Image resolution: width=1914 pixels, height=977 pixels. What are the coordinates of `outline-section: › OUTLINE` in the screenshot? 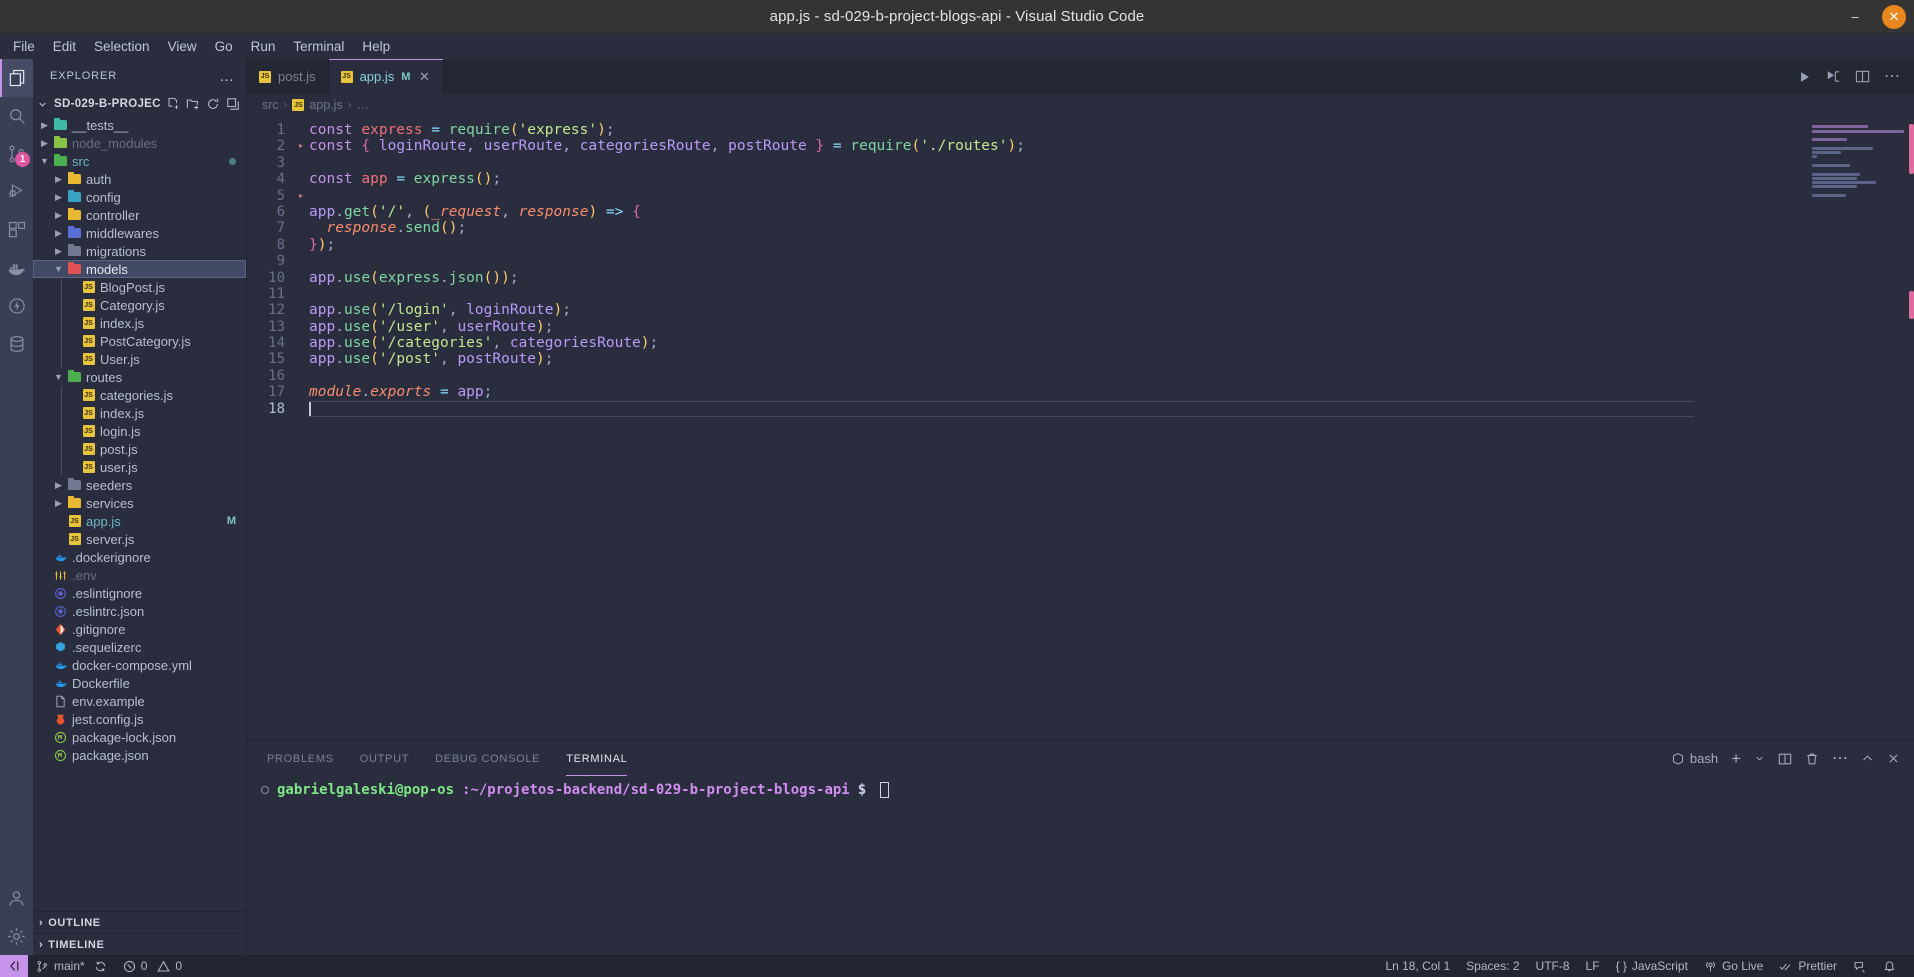 It's located at (139, 922).